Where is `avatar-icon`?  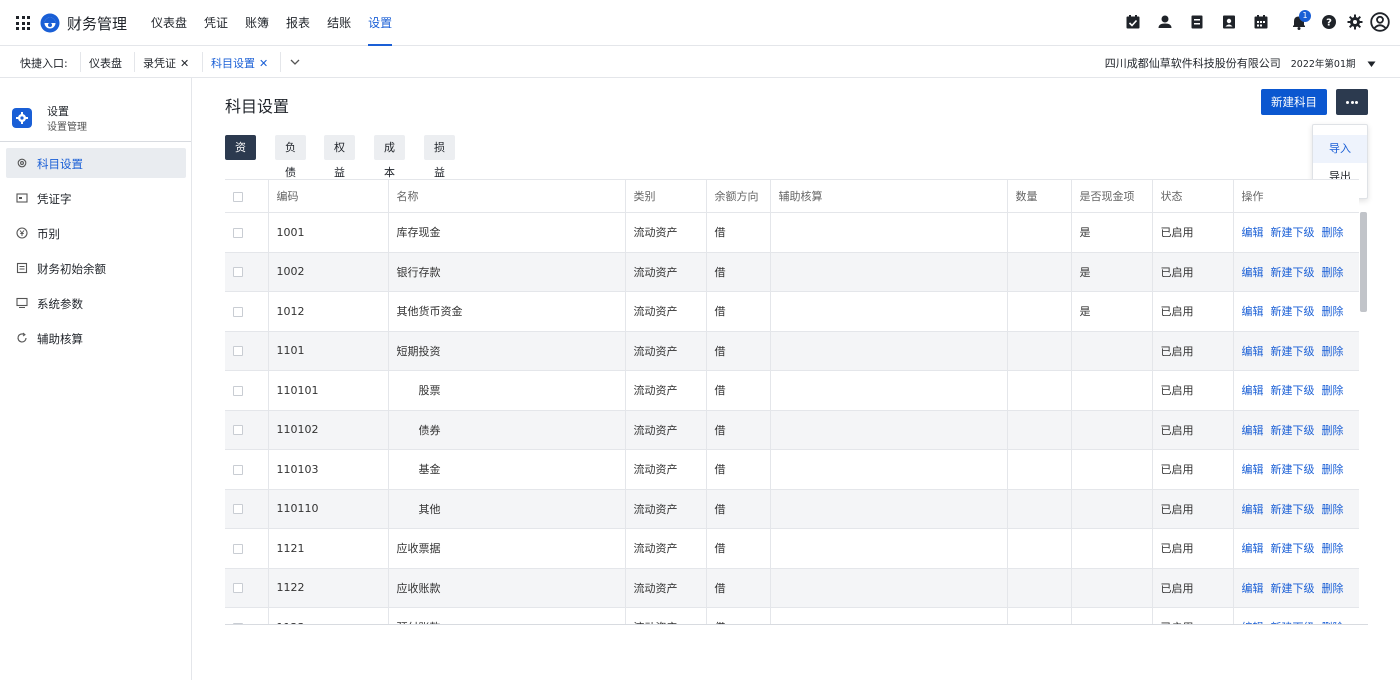 avatar-icon is located at coordinates (1380, 22).